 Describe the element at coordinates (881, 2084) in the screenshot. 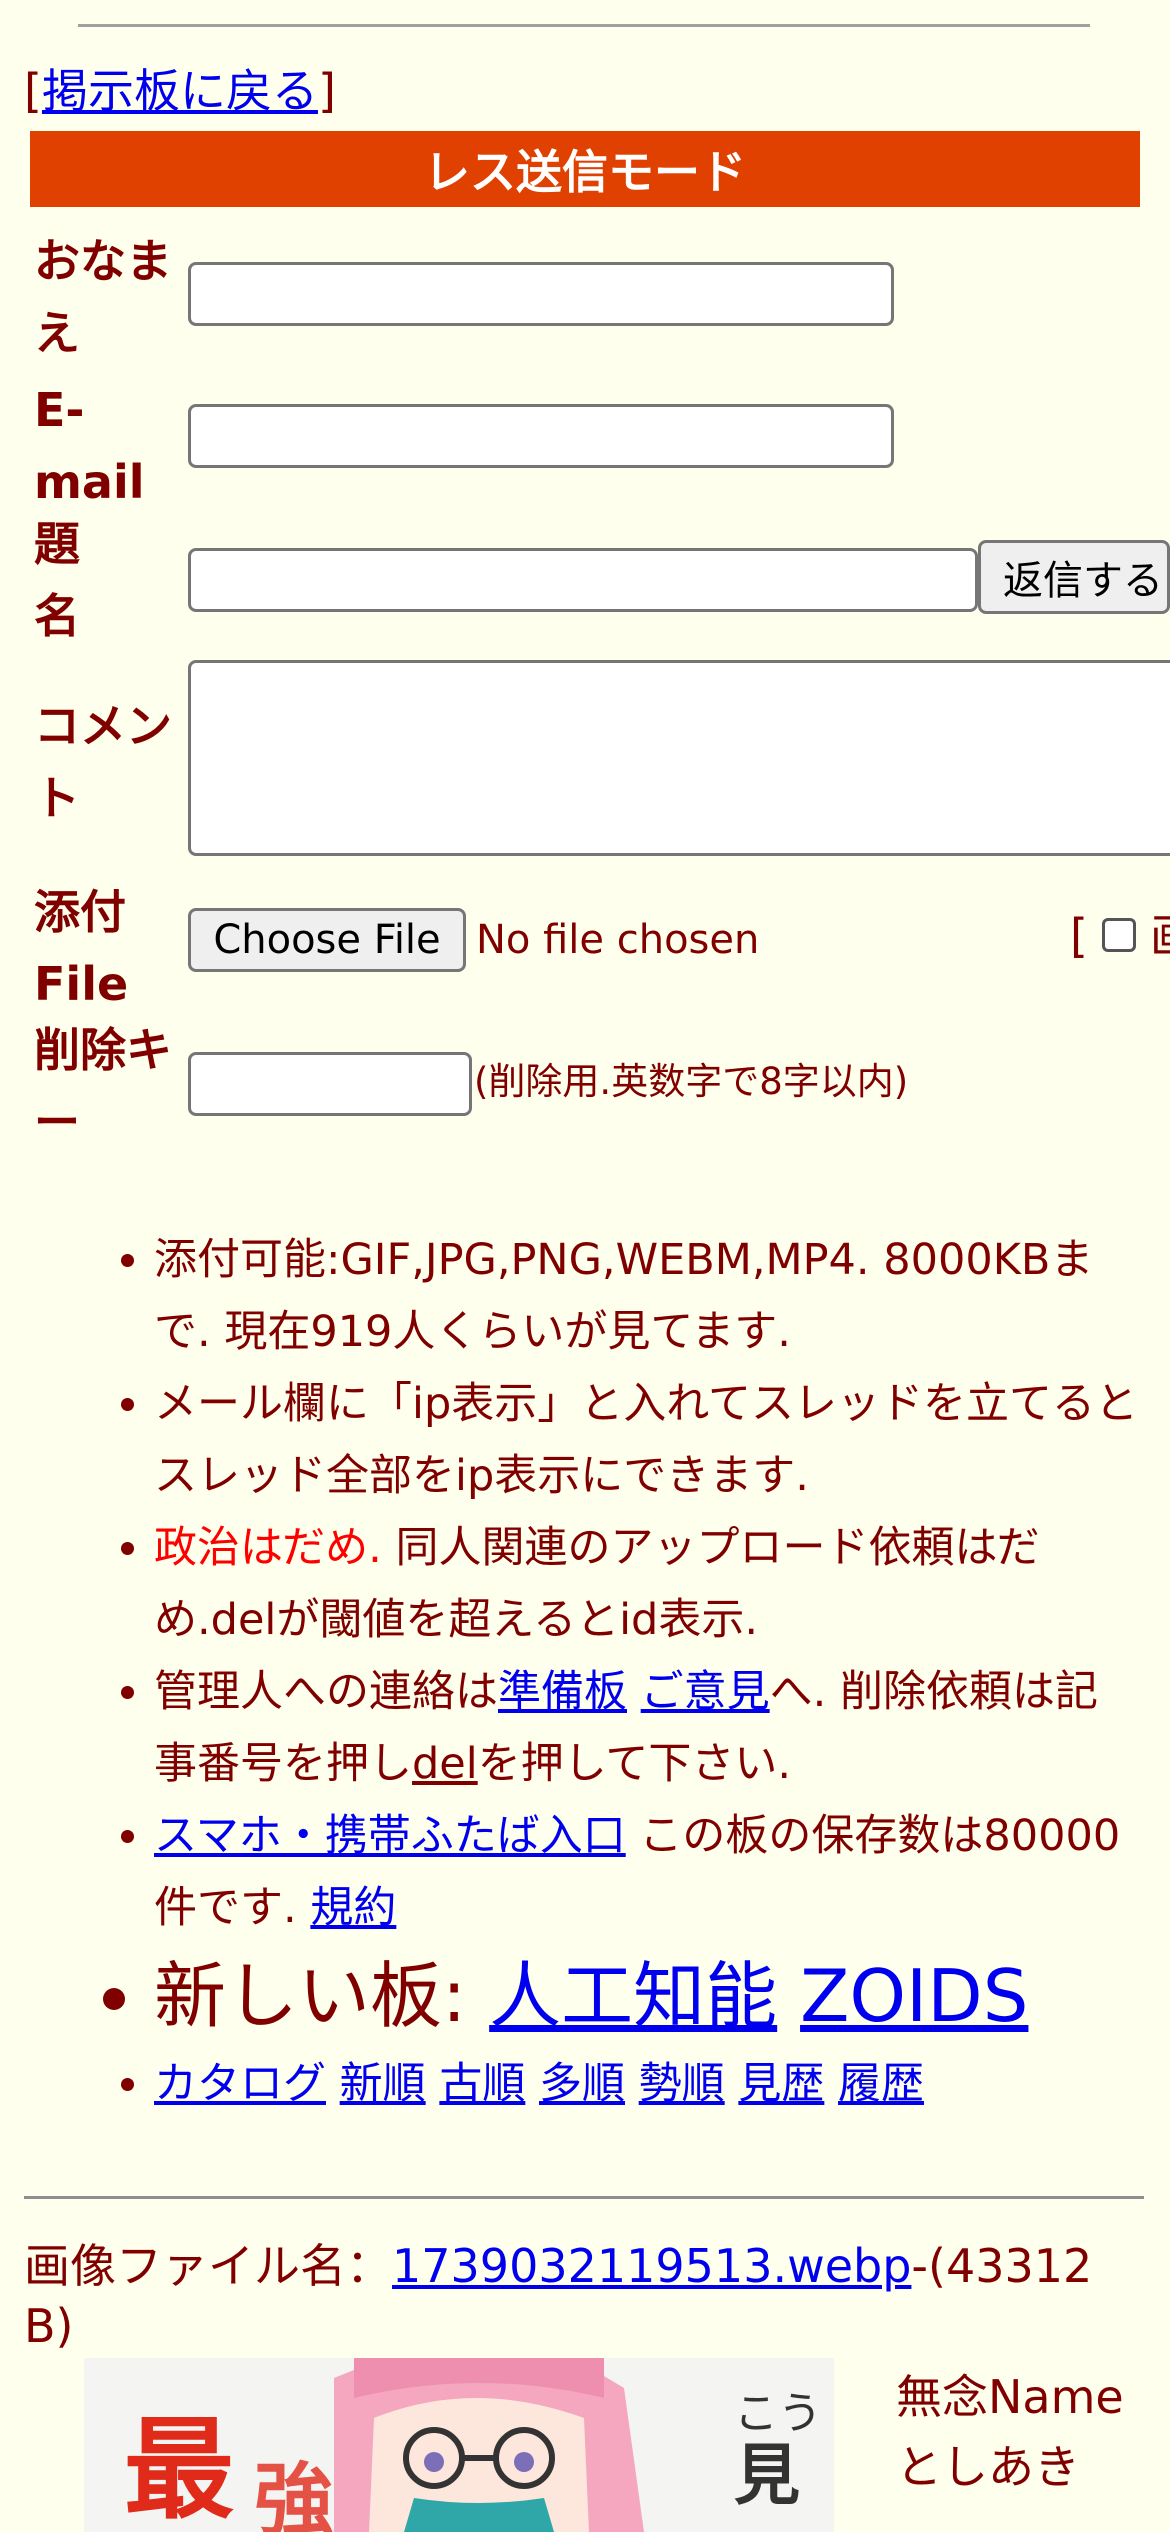

I see `history-link: 履歴` at that location.